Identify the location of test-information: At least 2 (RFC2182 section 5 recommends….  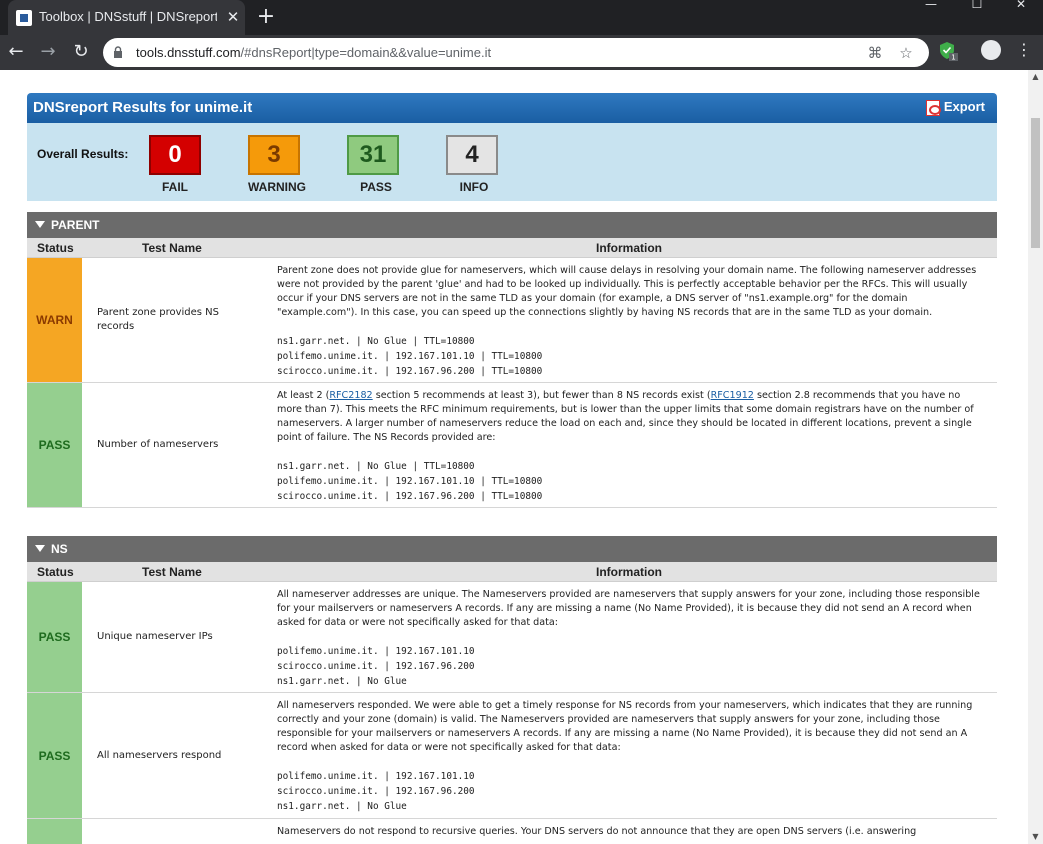
(632, 446).